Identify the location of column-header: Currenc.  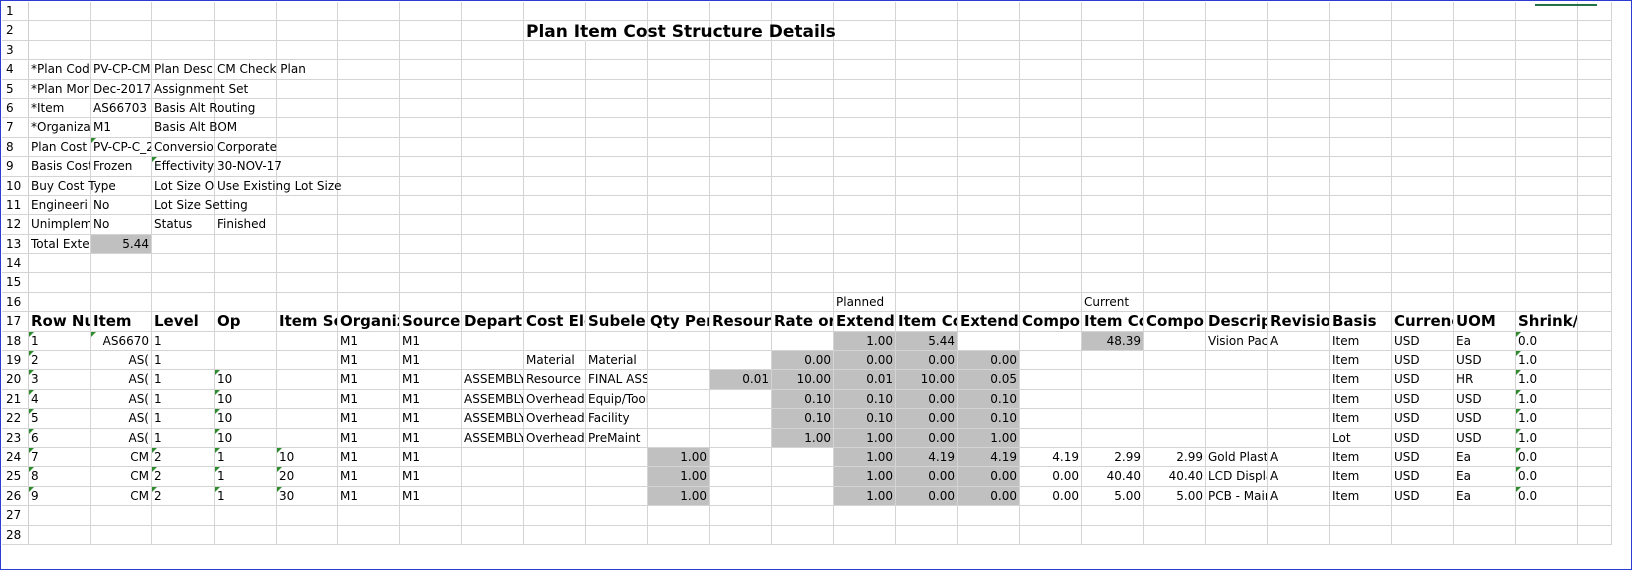
(1423, 322).